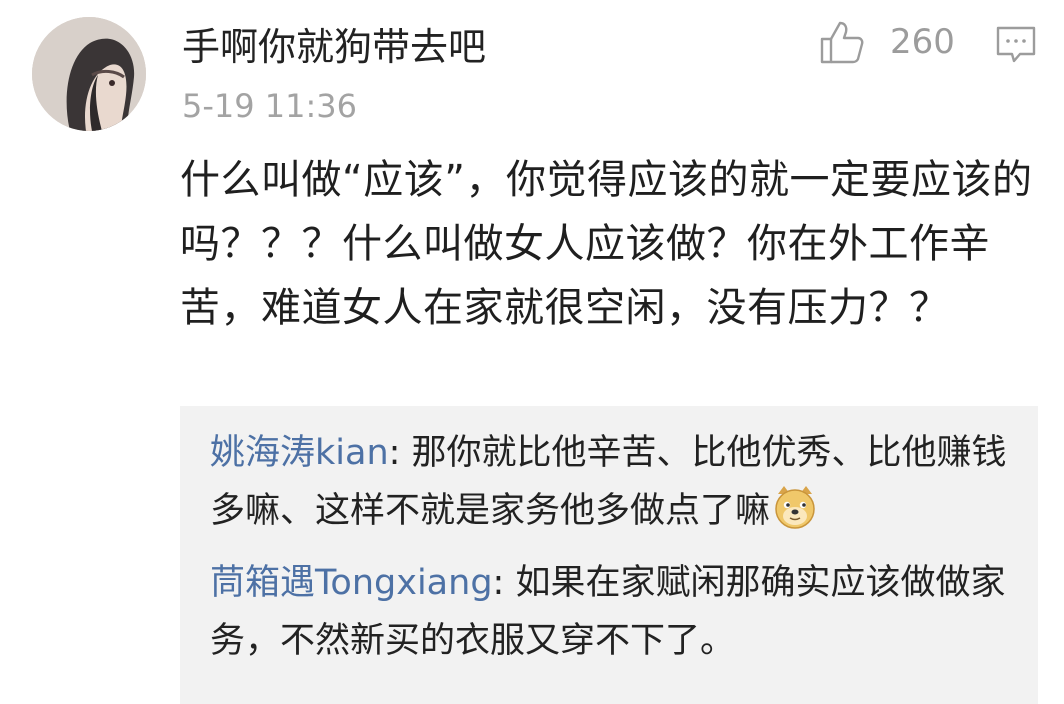  What do you see at coordinates (842, 42) in the screenshot?
I see `thumbs-up-icon` at bounding box center [842, 42].